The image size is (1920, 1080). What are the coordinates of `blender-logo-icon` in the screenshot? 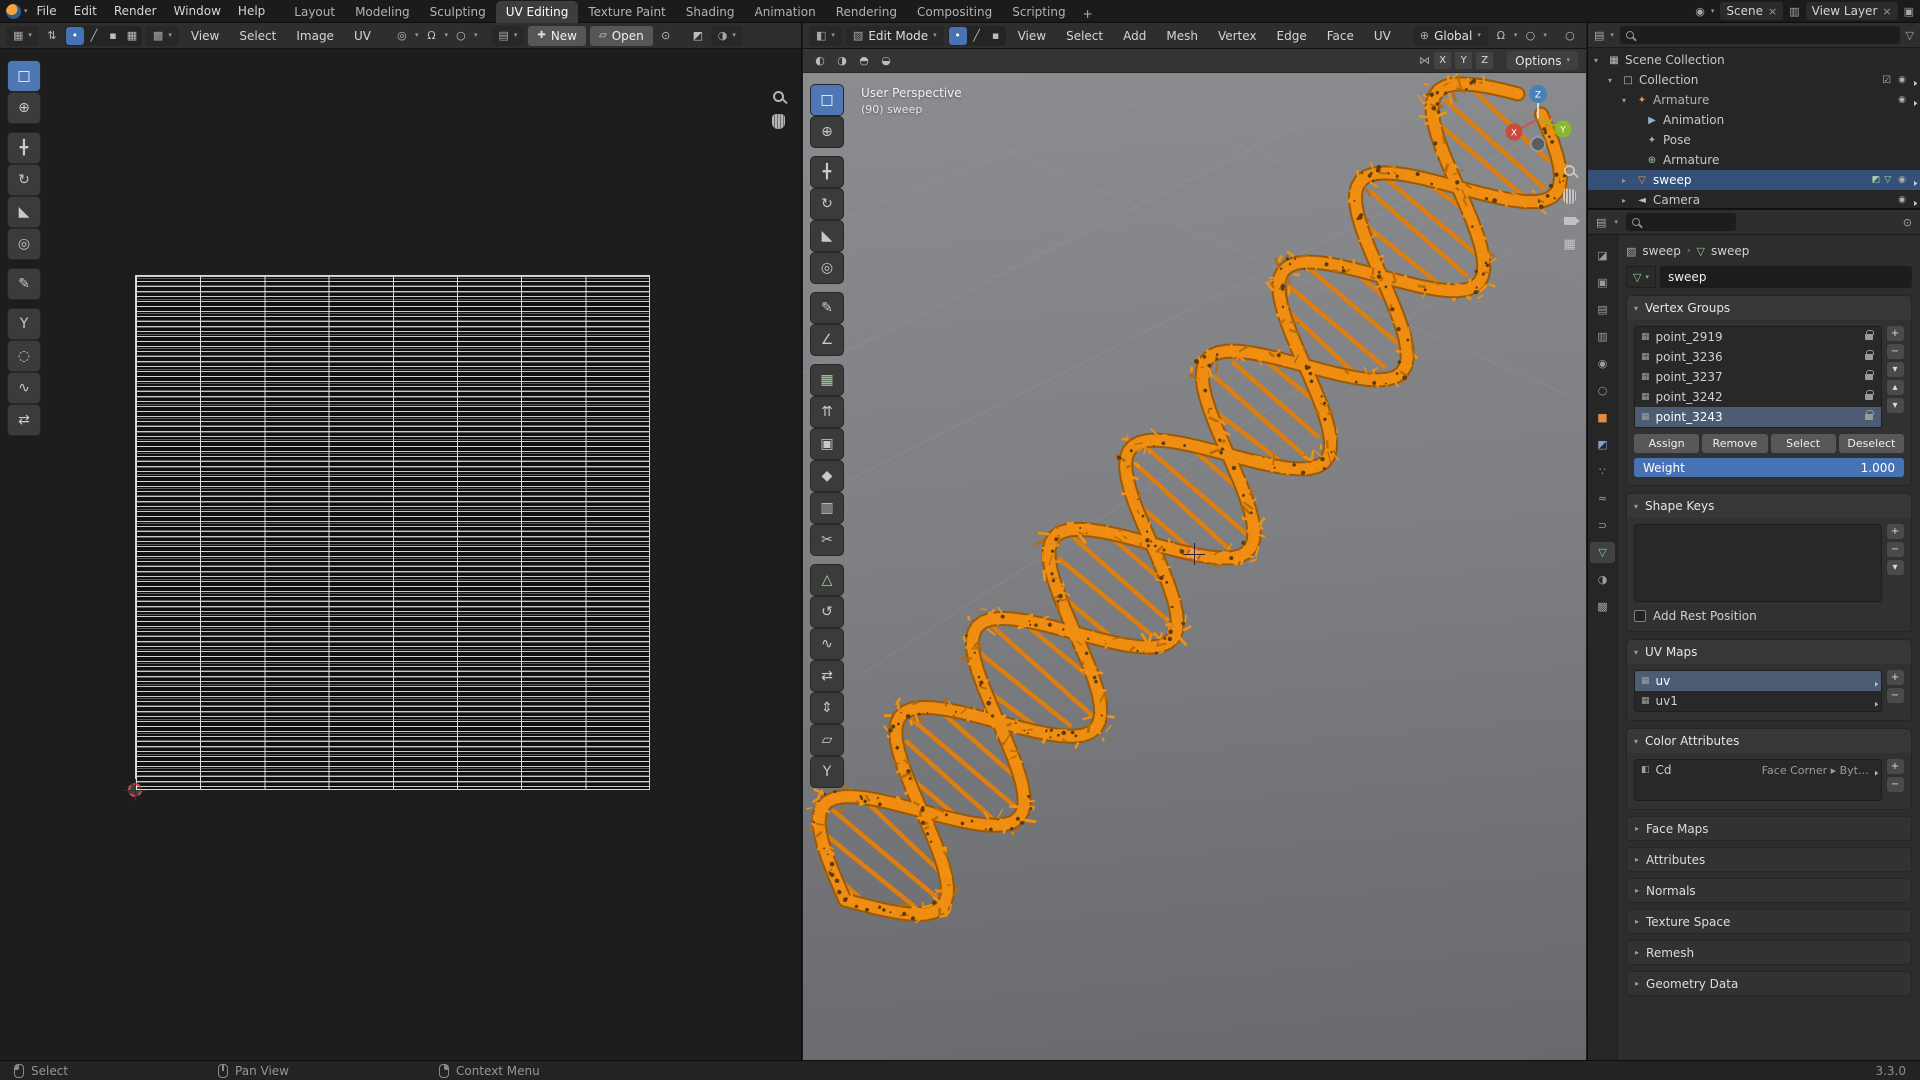 It's located at (13, 11).